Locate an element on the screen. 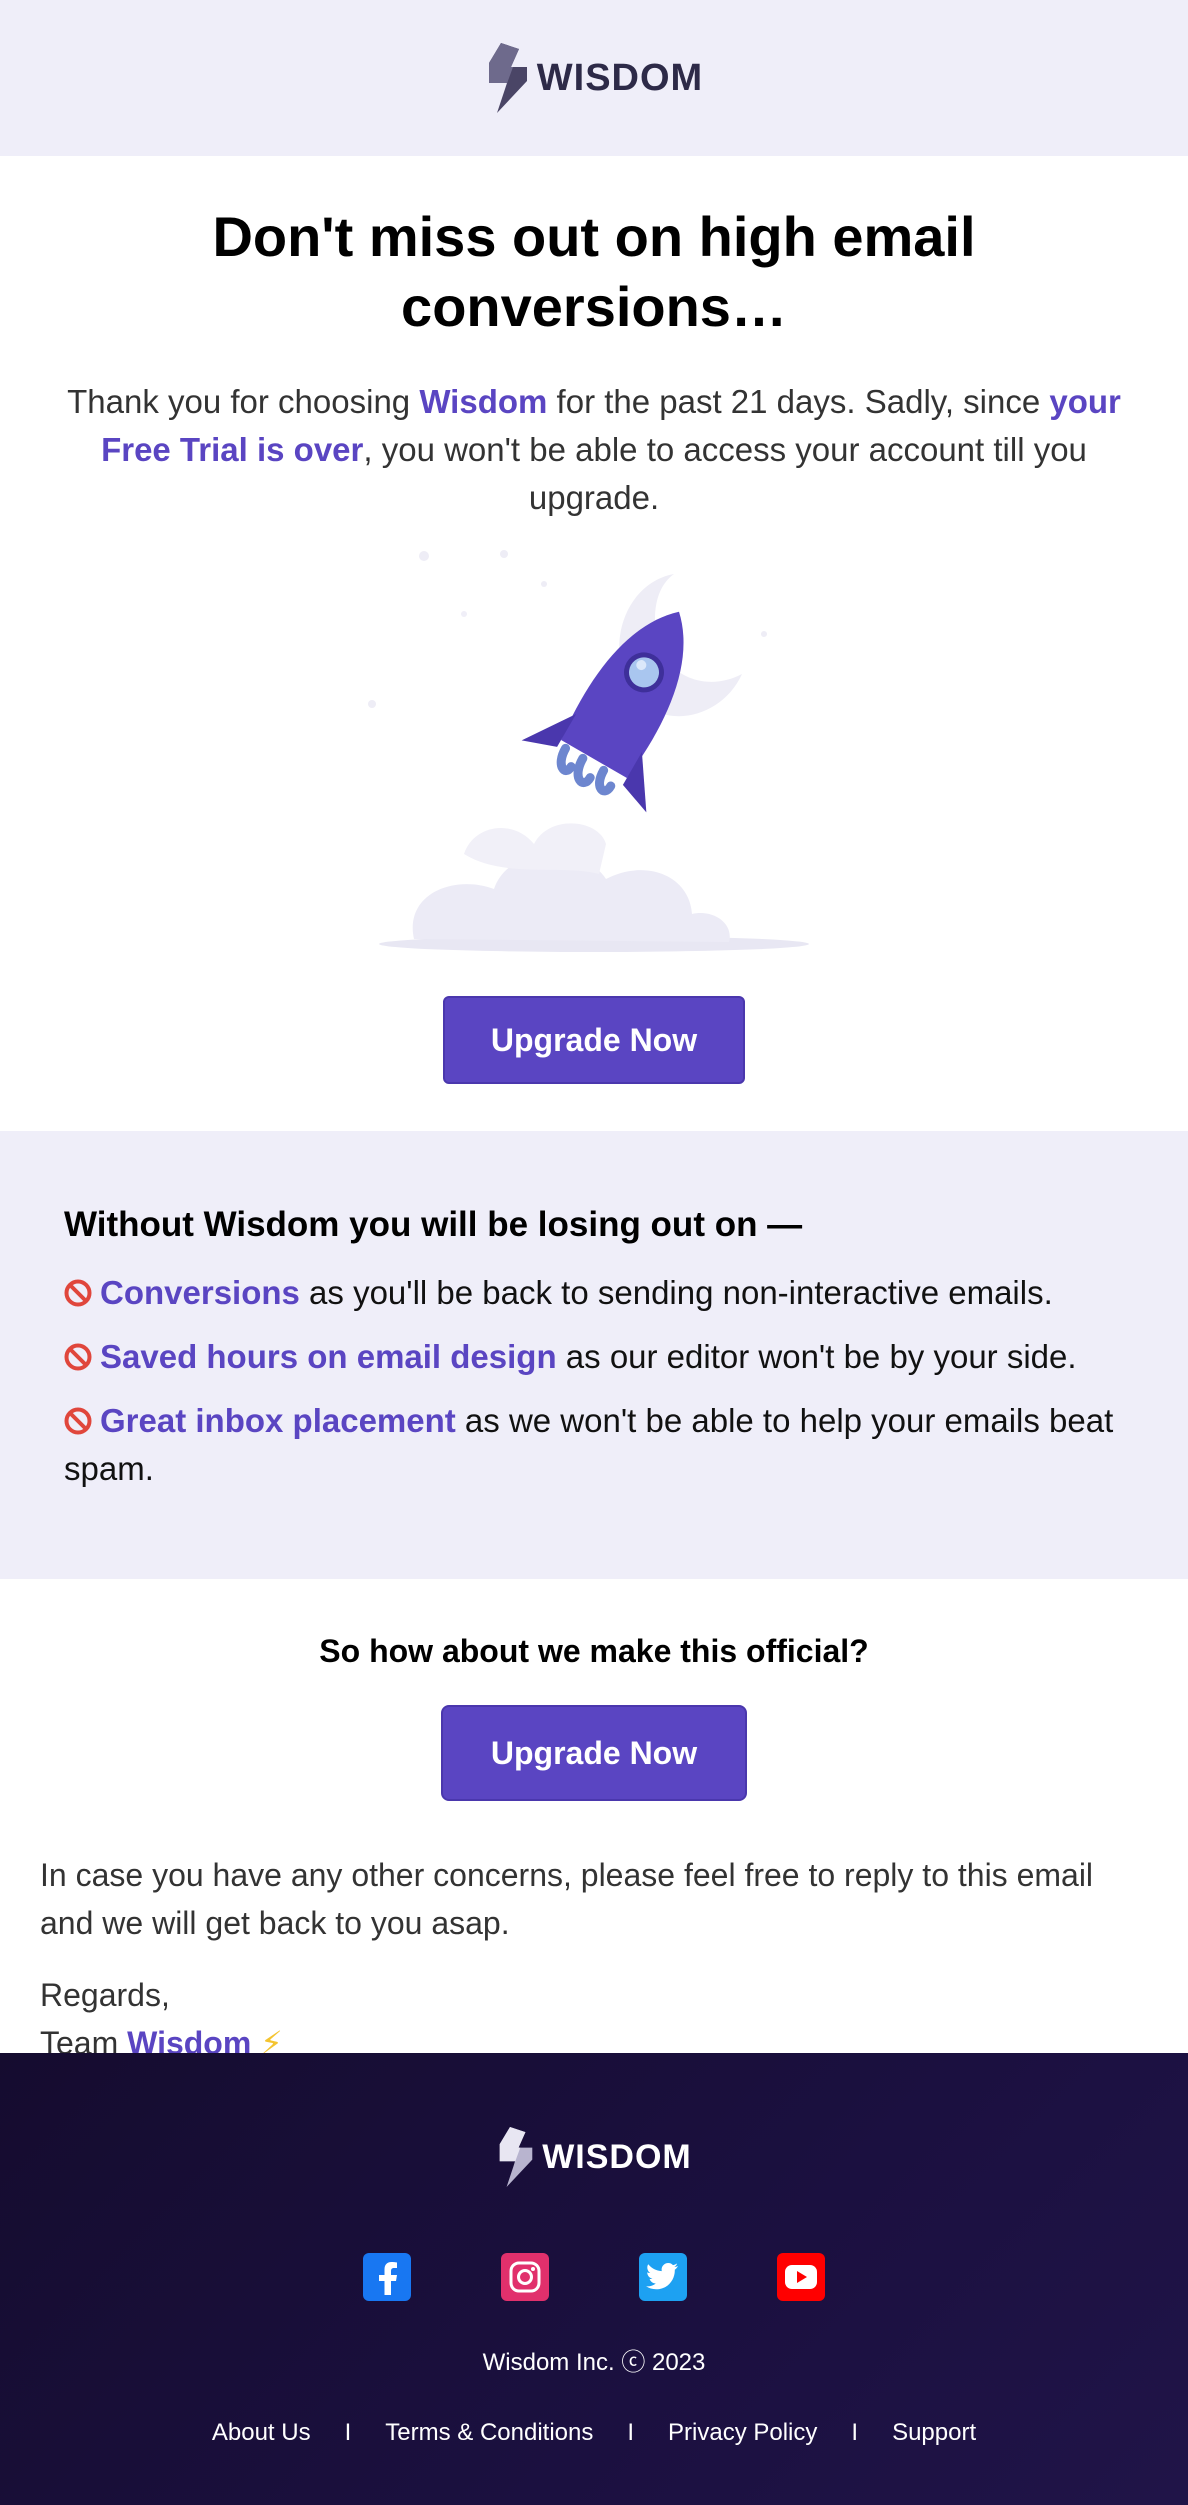 The image size is (1188, 2505). losing-item-highlight: Conversions is located at coordinates (200, 1292).